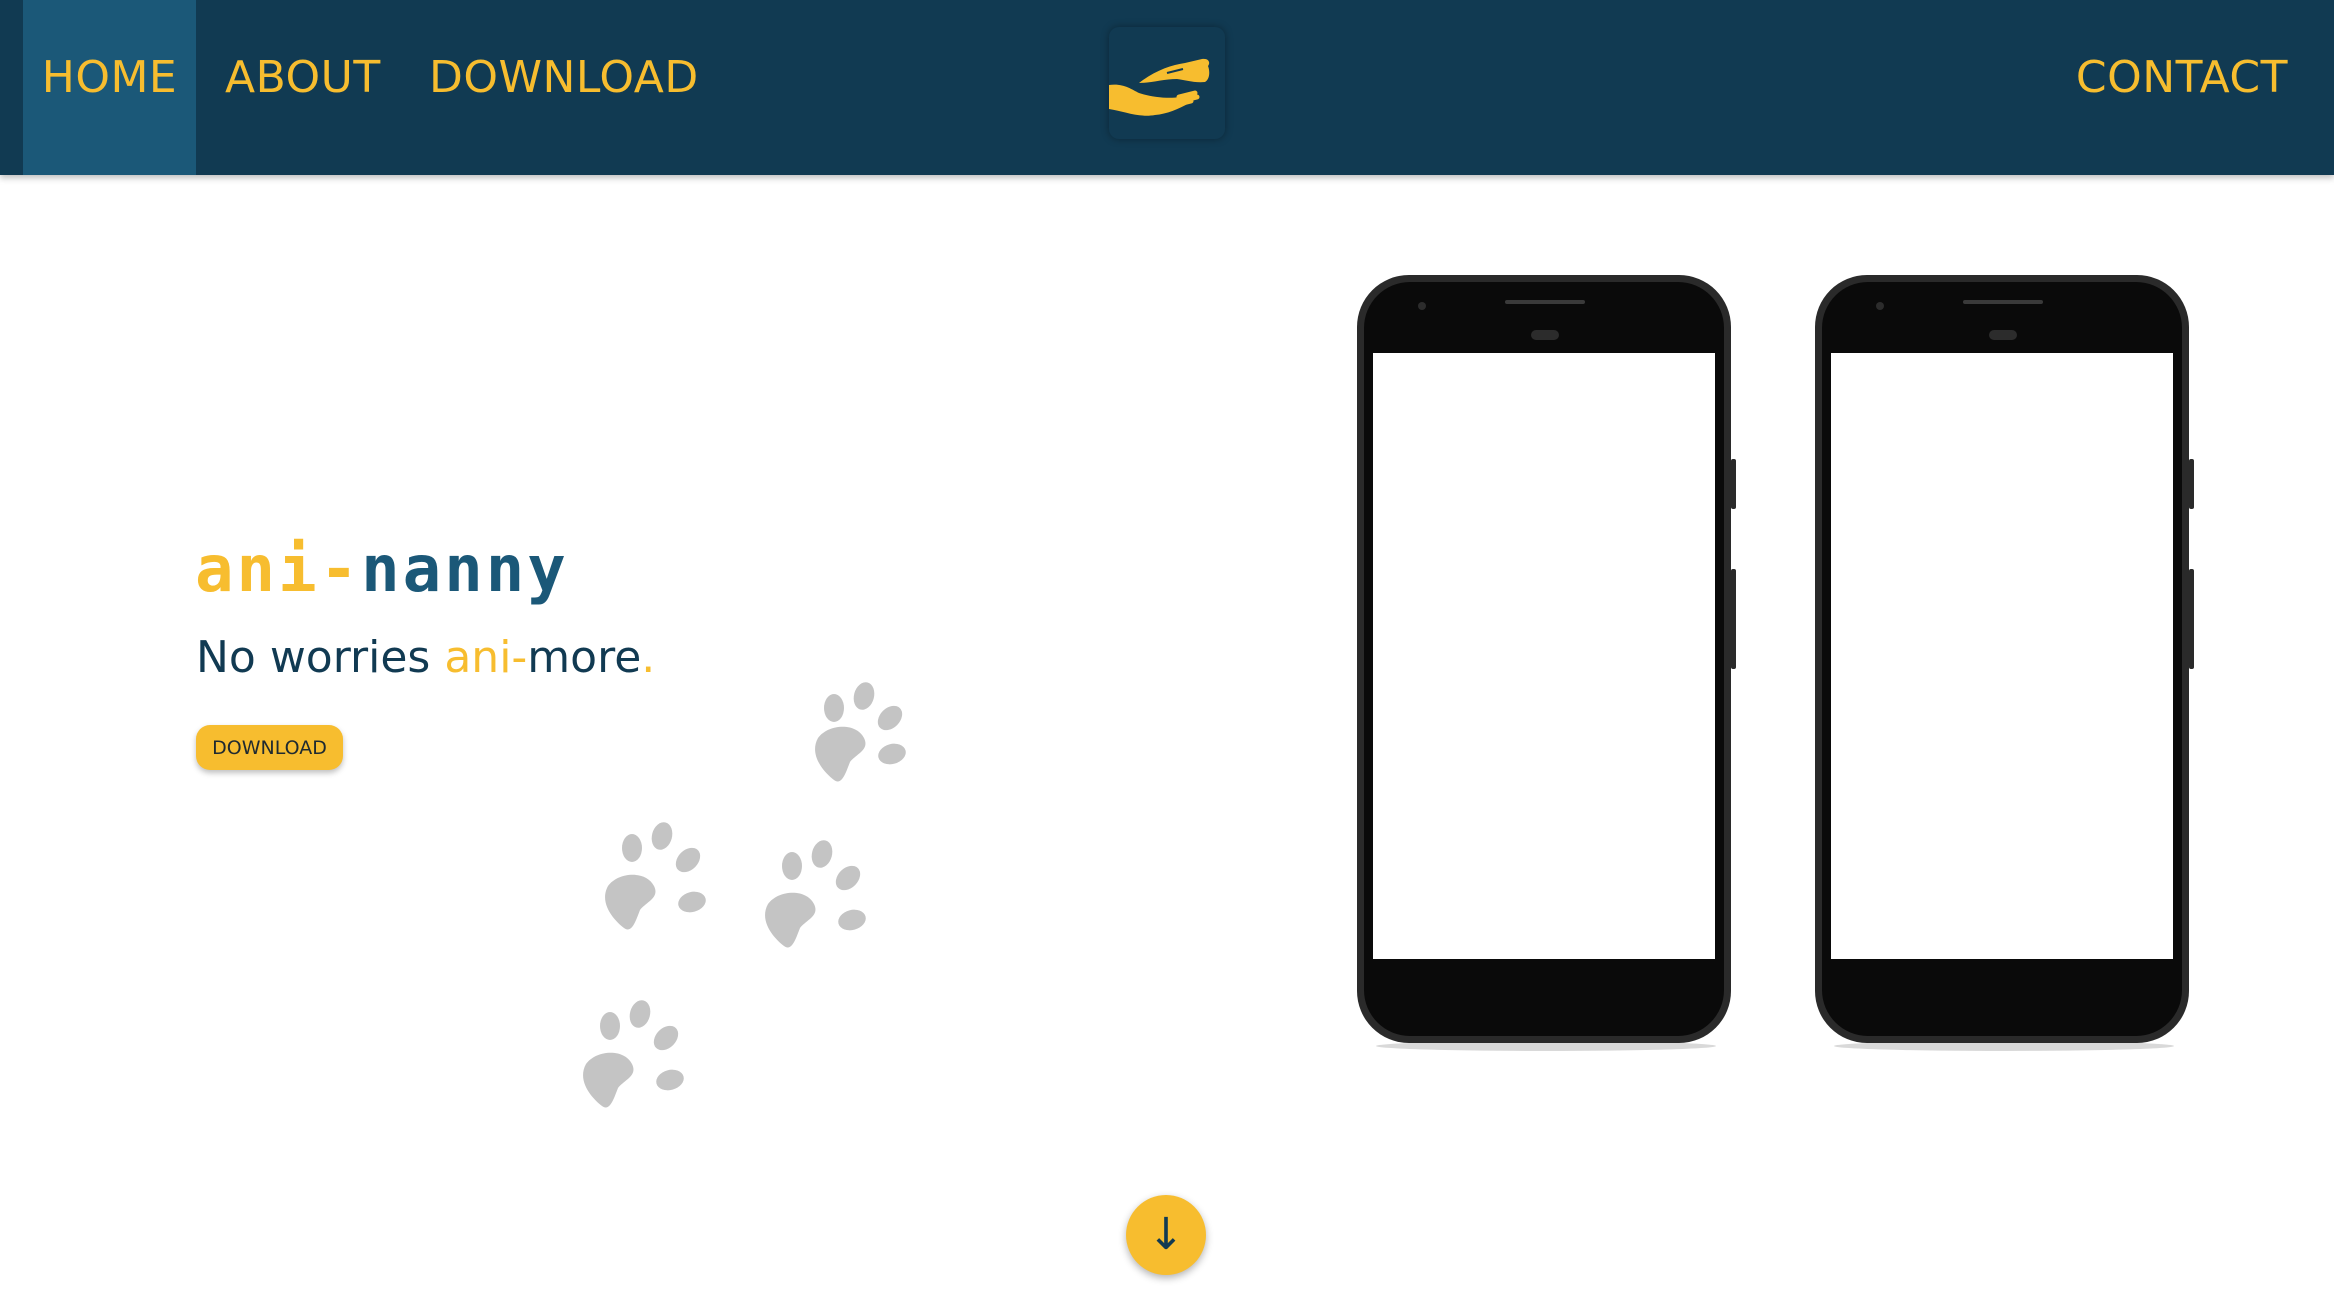 Image resolution: width=2334 pixels, height=1298 pixels. I want to click on tagline-part-more: more, so click(584, 657).